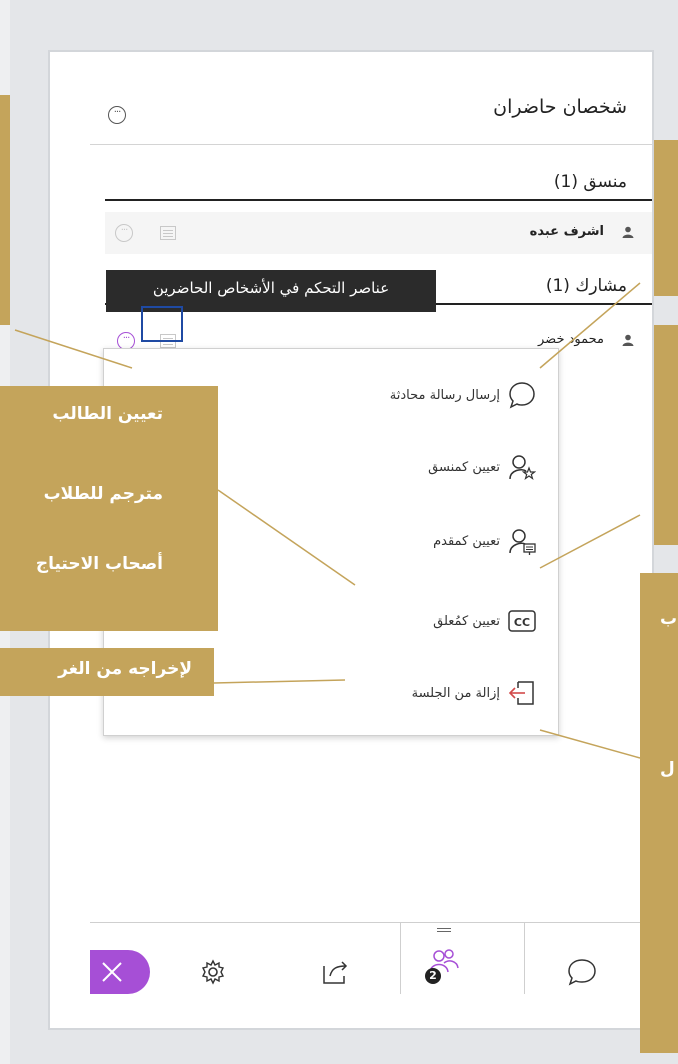 This screenshot has height=1064, width=678. I want to click on attendee-name: اشرف عبده, so click(566, 231).